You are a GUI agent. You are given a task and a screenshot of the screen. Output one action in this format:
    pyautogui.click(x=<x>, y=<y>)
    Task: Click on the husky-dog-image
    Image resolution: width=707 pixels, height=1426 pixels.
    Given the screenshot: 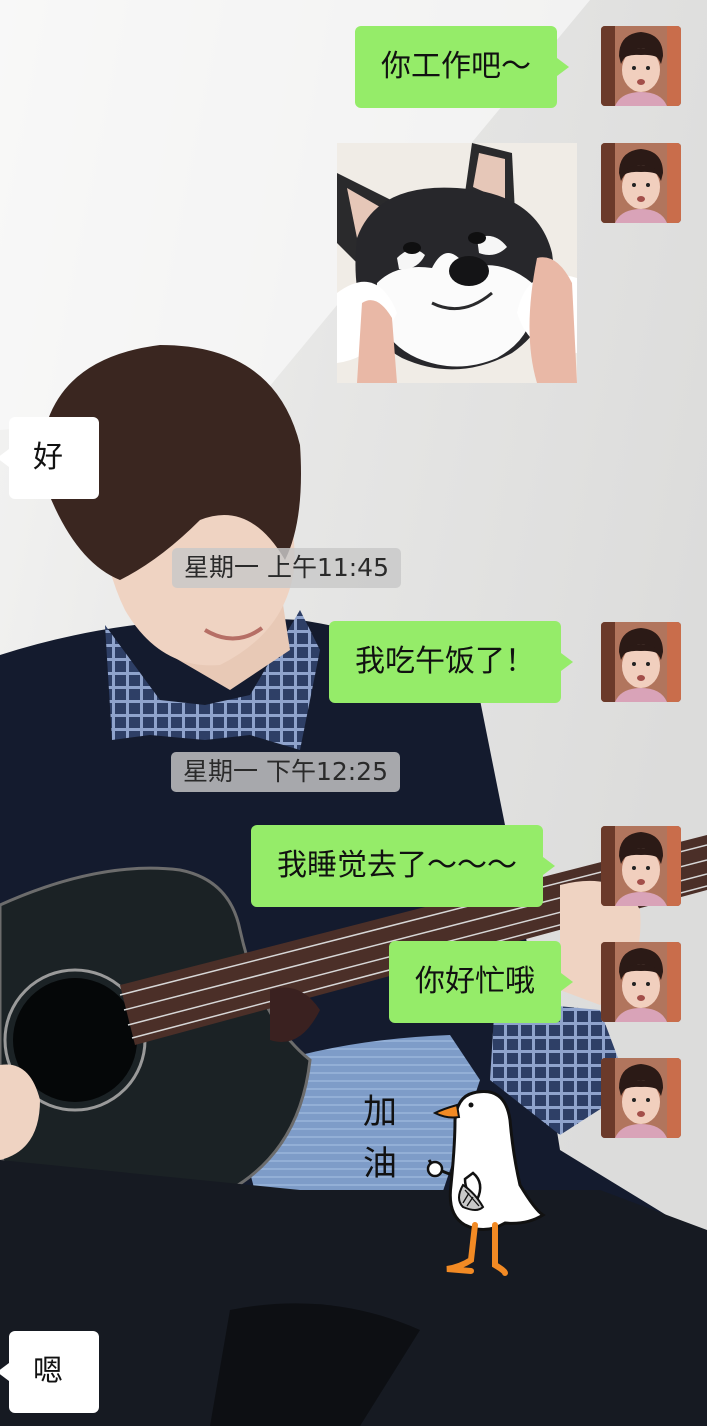 What is the action you would take?
    pyautogui.click(x=457, y=263)
    